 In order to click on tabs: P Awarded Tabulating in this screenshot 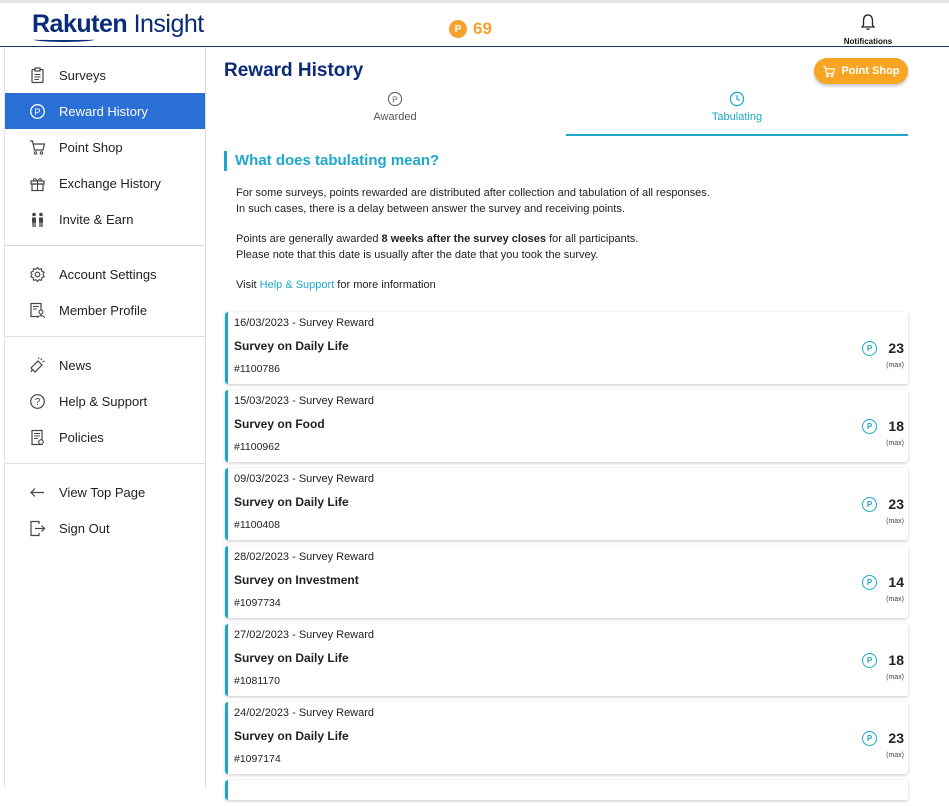, I will do `click(566, 112)`.